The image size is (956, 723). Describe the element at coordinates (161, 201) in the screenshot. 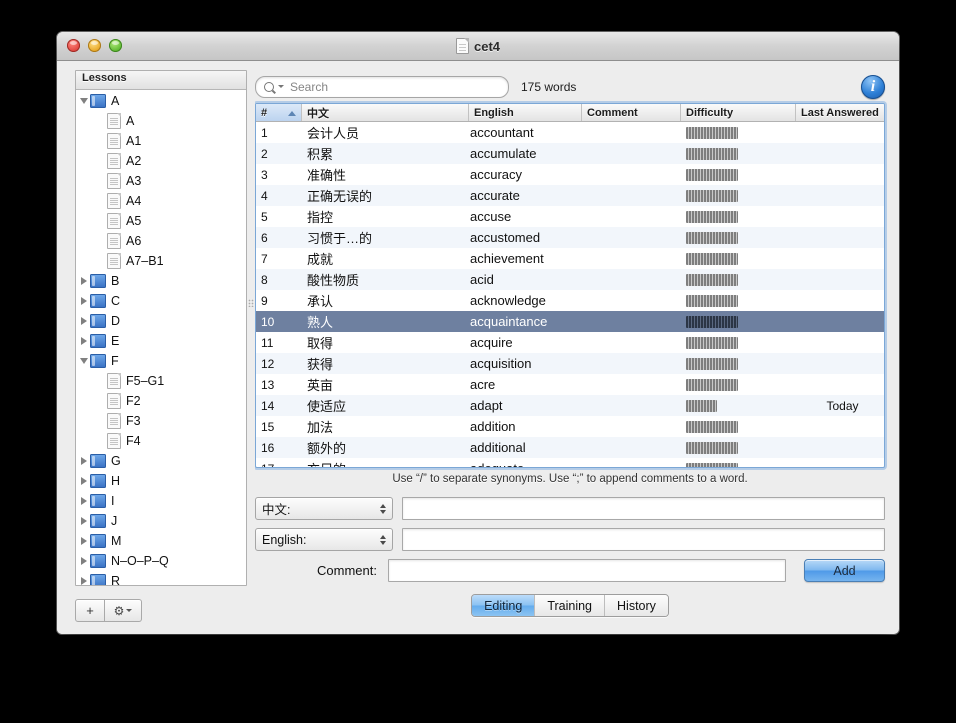

I see `tree-item-a4: A4` at that location.